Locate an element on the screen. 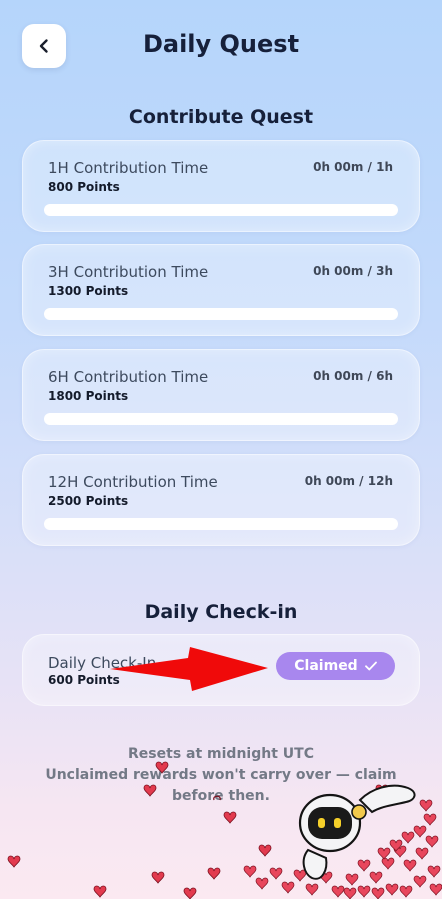 The height and width of the screenshot is (899, 442). daily-checkin-heading: Daily Check-in is located at coordinates (221, 612).